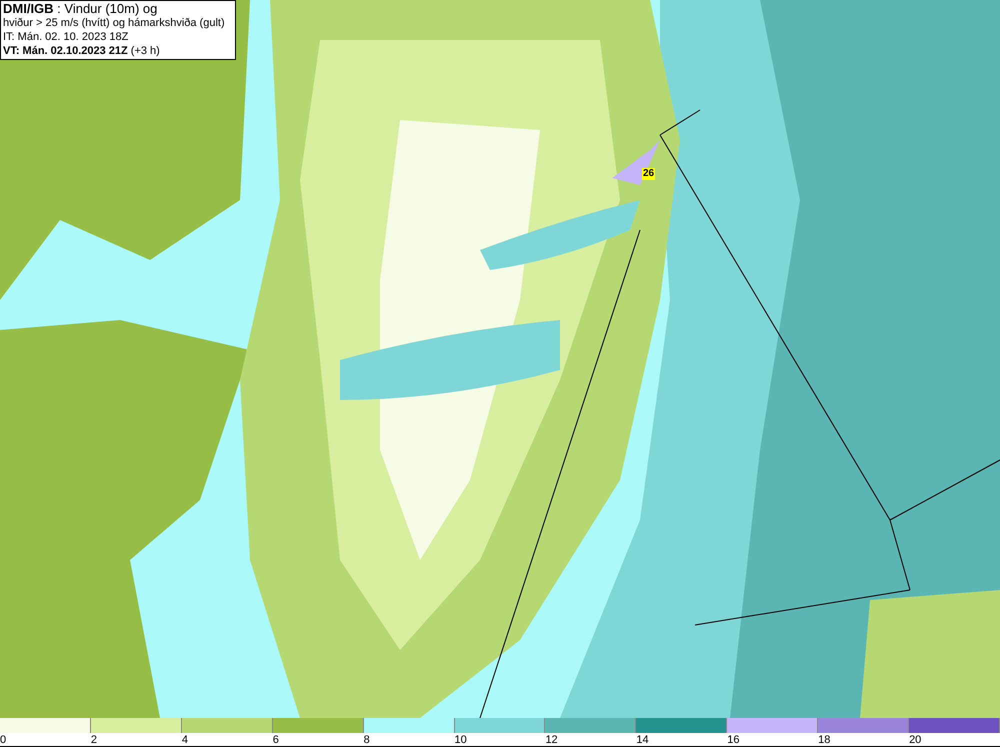 The height and width of the screenshot is (747, 1000). I want to click on title-line: DMI/IGB : Vindur (10m) og, so click(80, 9).